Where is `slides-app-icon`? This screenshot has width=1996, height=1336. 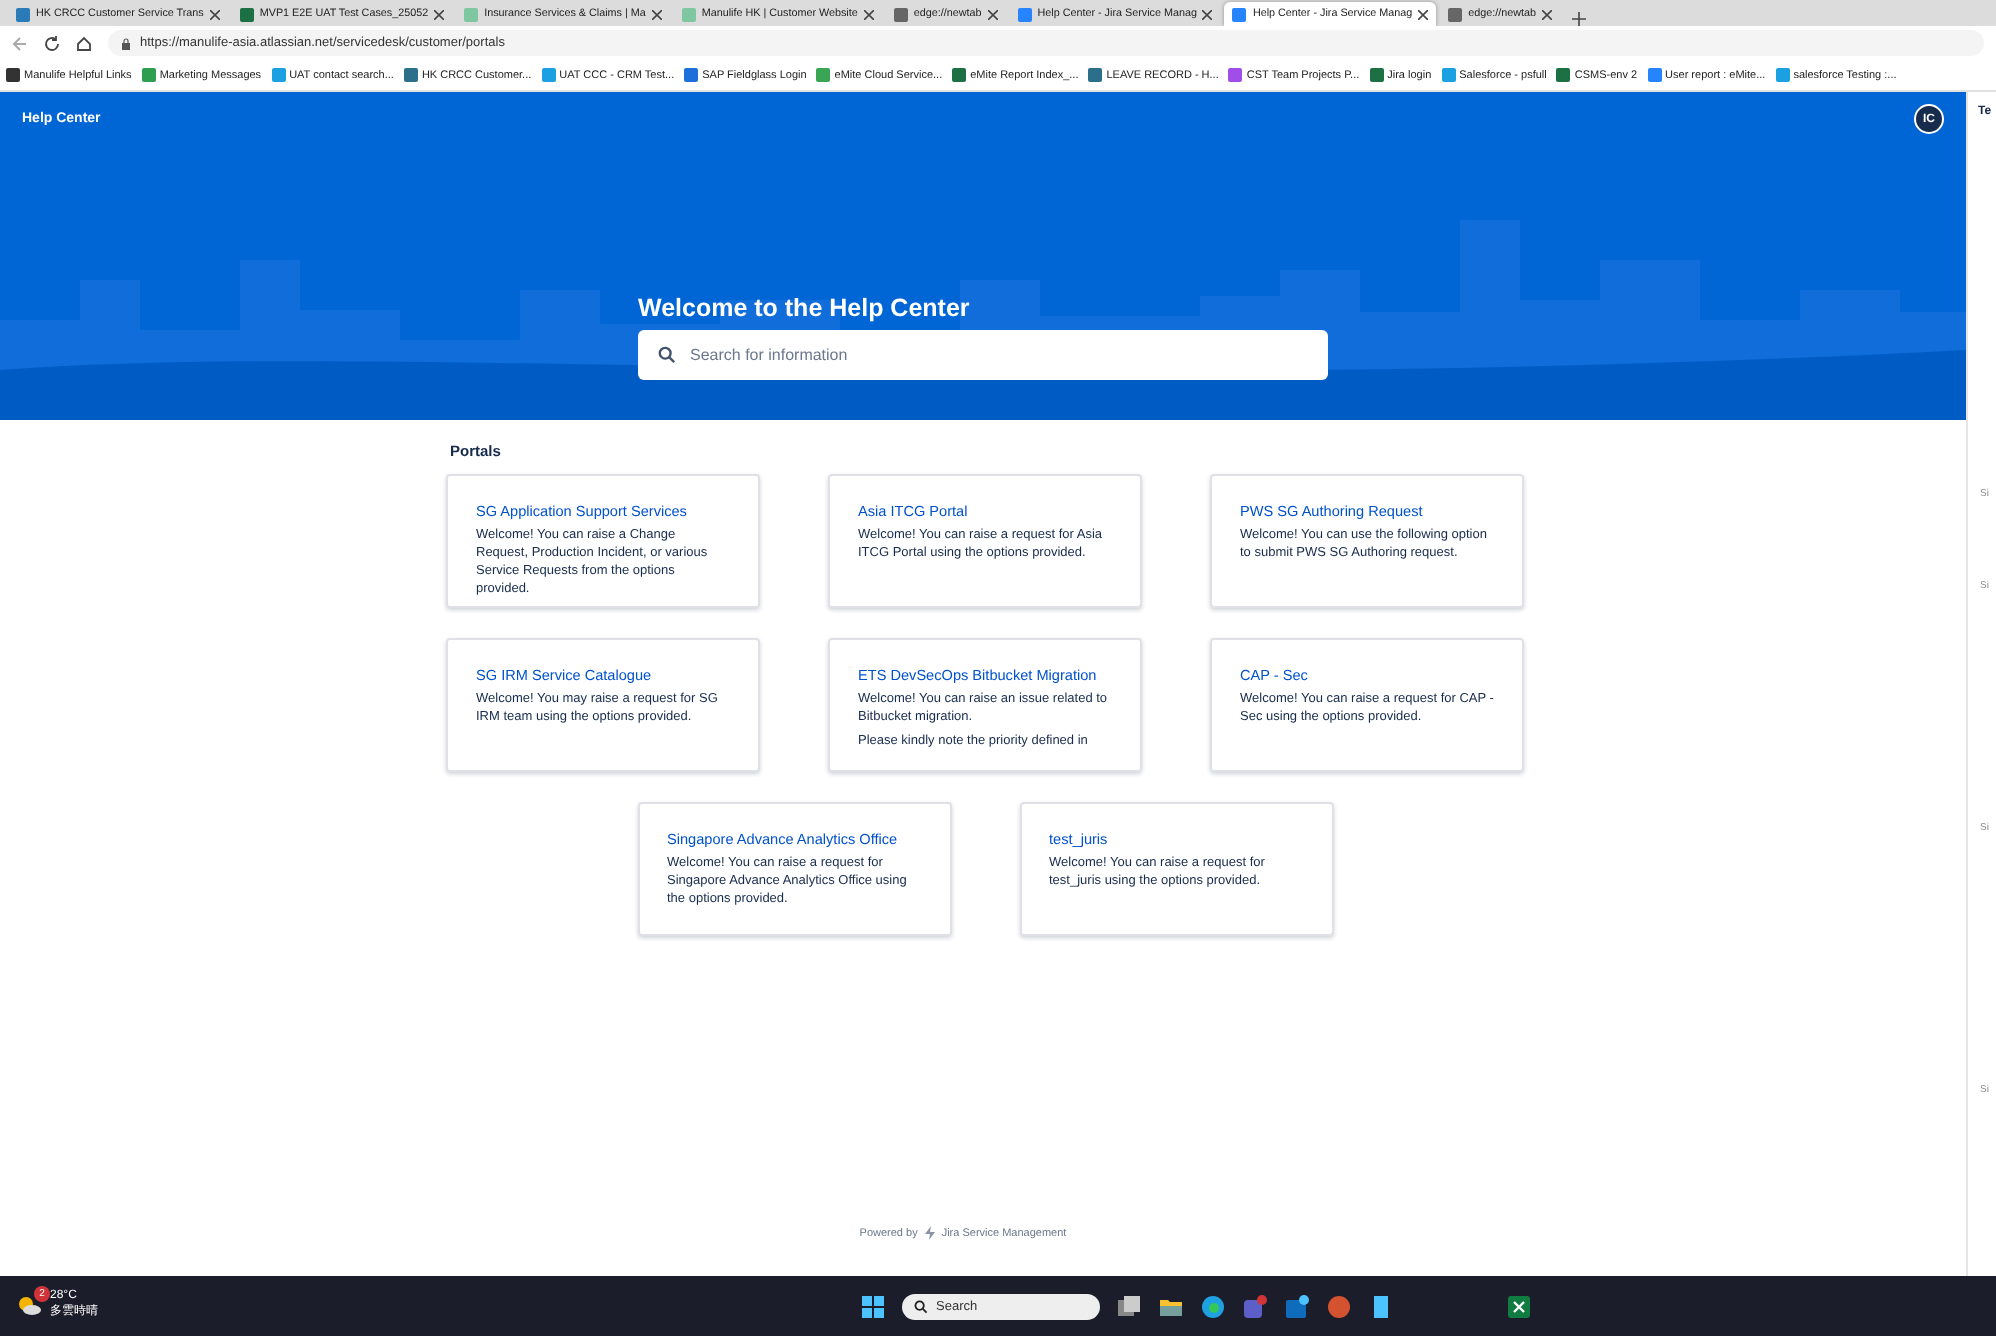
slides-app-icon is located at coordinates (1339, 1306).